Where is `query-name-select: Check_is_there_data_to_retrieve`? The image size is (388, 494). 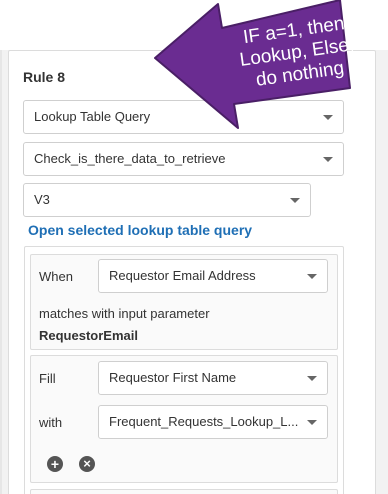 query-name-select: Check_is_there_data_to_retrieve is located at coordinates (183, 159).